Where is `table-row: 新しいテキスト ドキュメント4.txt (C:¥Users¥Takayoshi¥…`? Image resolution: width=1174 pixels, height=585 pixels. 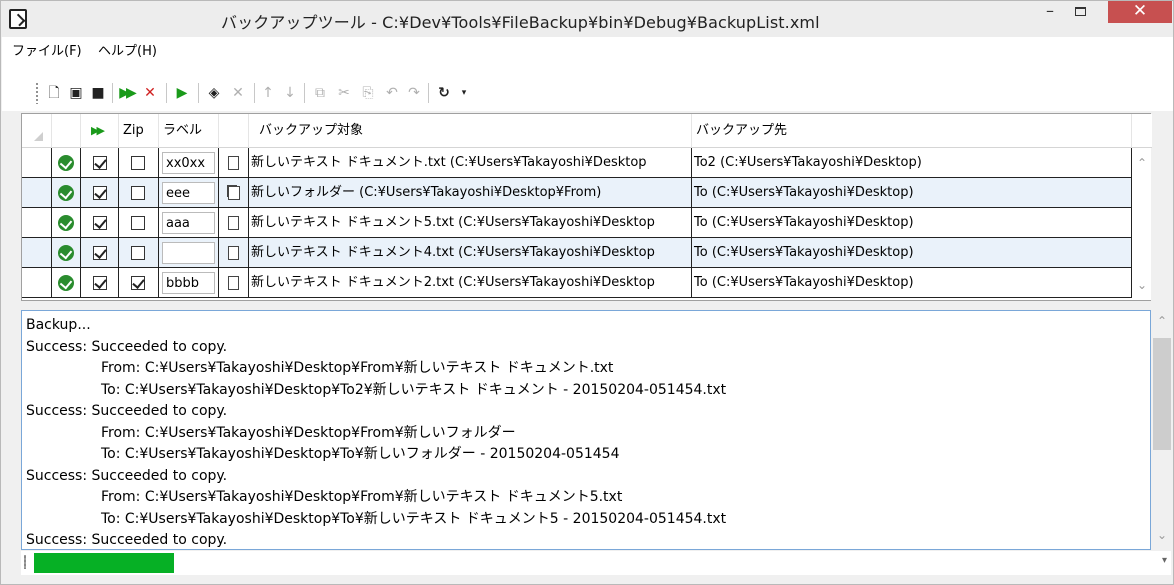 table-row: 新しいテキスト ドキュメント4.txt (C:¥Users¥Takayoshi¥… is located at coordinates (577, 253).